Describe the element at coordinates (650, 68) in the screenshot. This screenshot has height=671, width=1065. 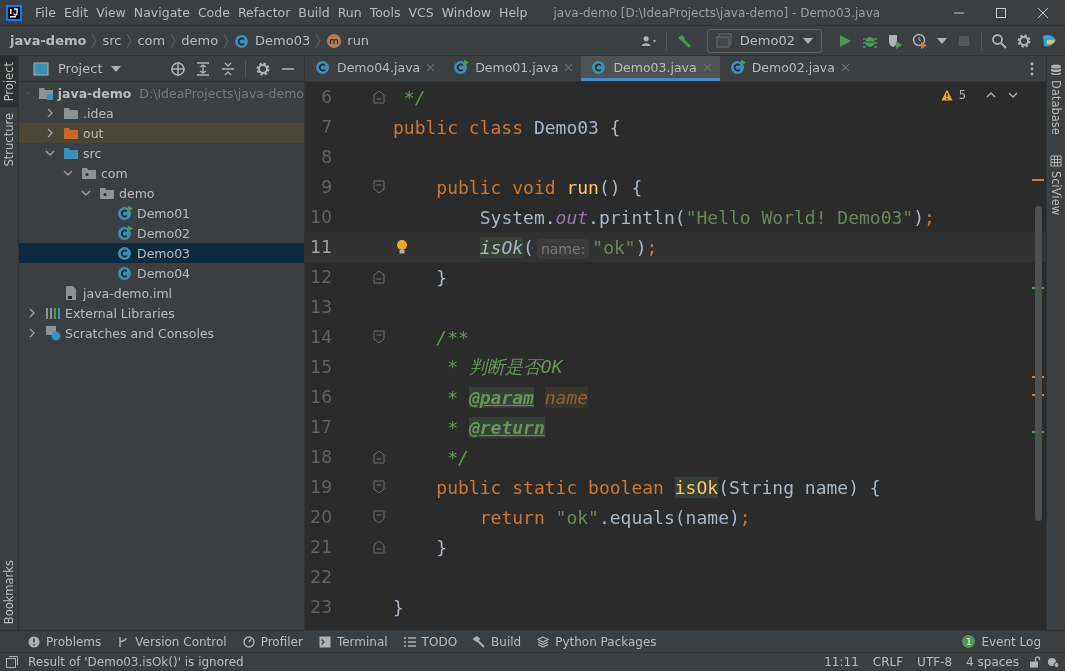
I see `editor-tab: Demo03.java` at that location.